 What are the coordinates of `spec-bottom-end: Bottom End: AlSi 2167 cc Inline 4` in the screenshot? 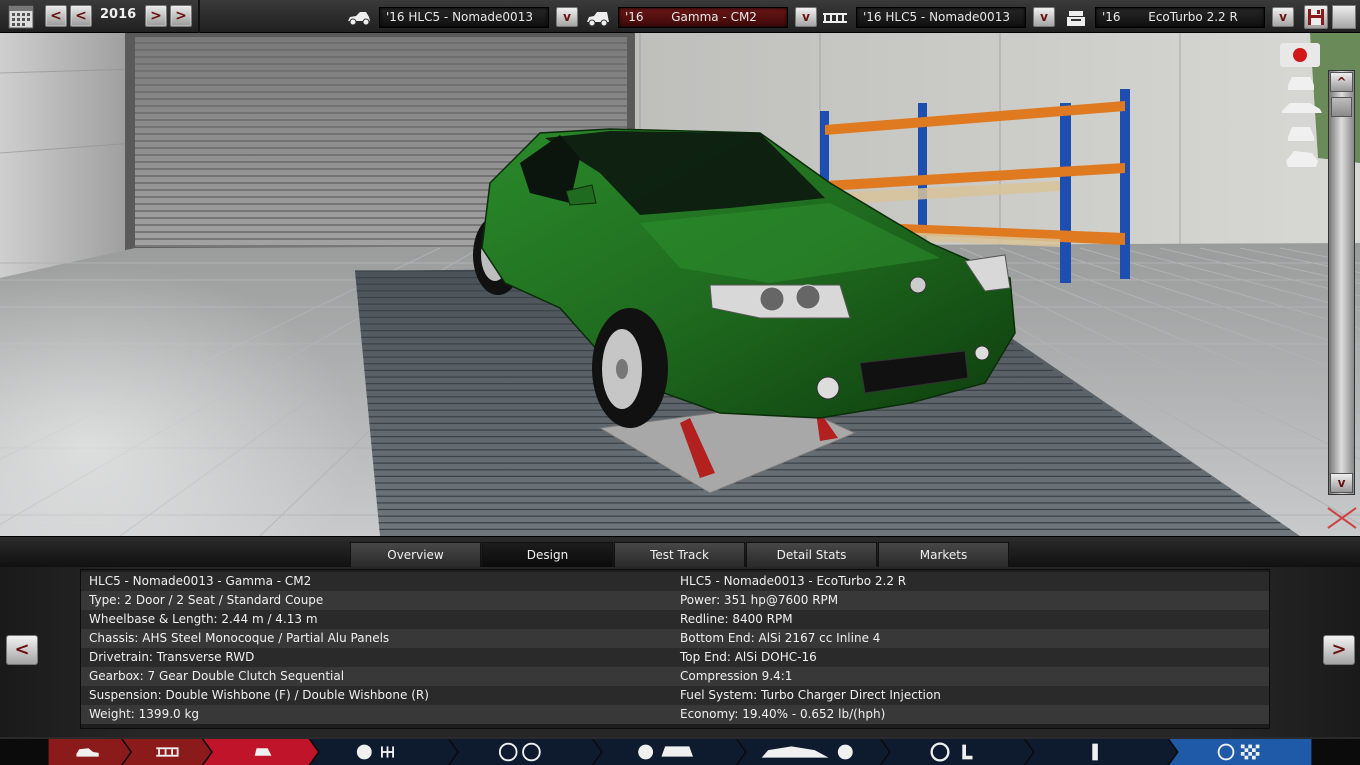 It's located at (780, 638).